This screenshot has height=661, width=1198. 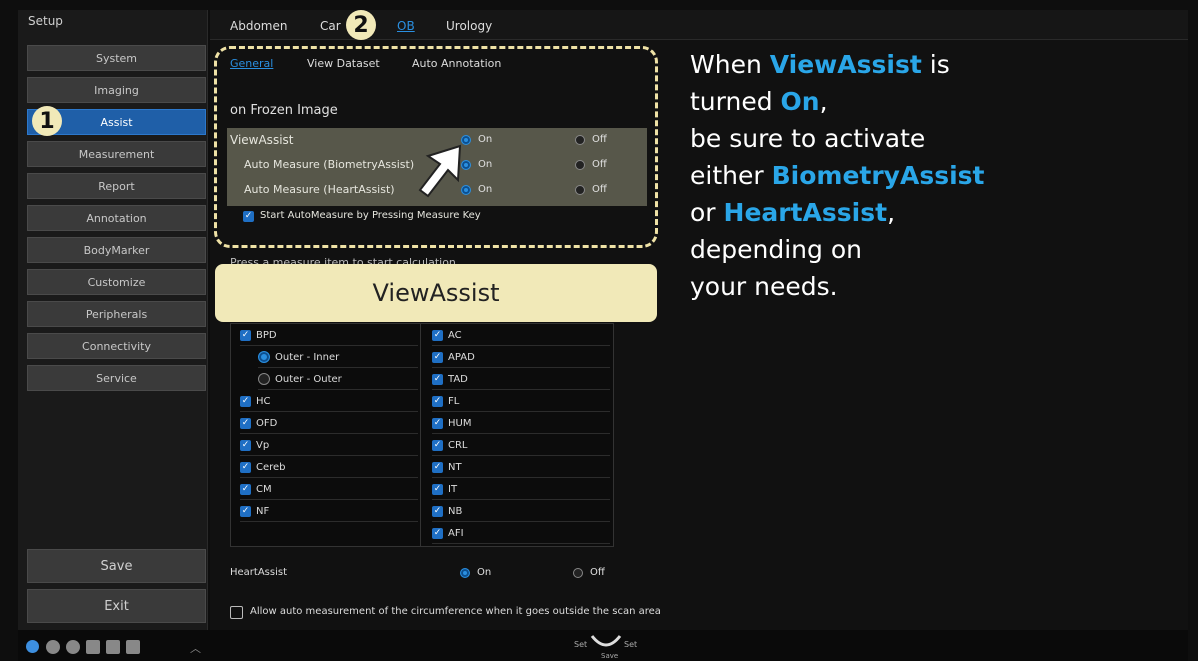 What do you see at coordinates (606, 641) in the screenshot?
I see `trackball-icon` at bounding box center [606, 641].